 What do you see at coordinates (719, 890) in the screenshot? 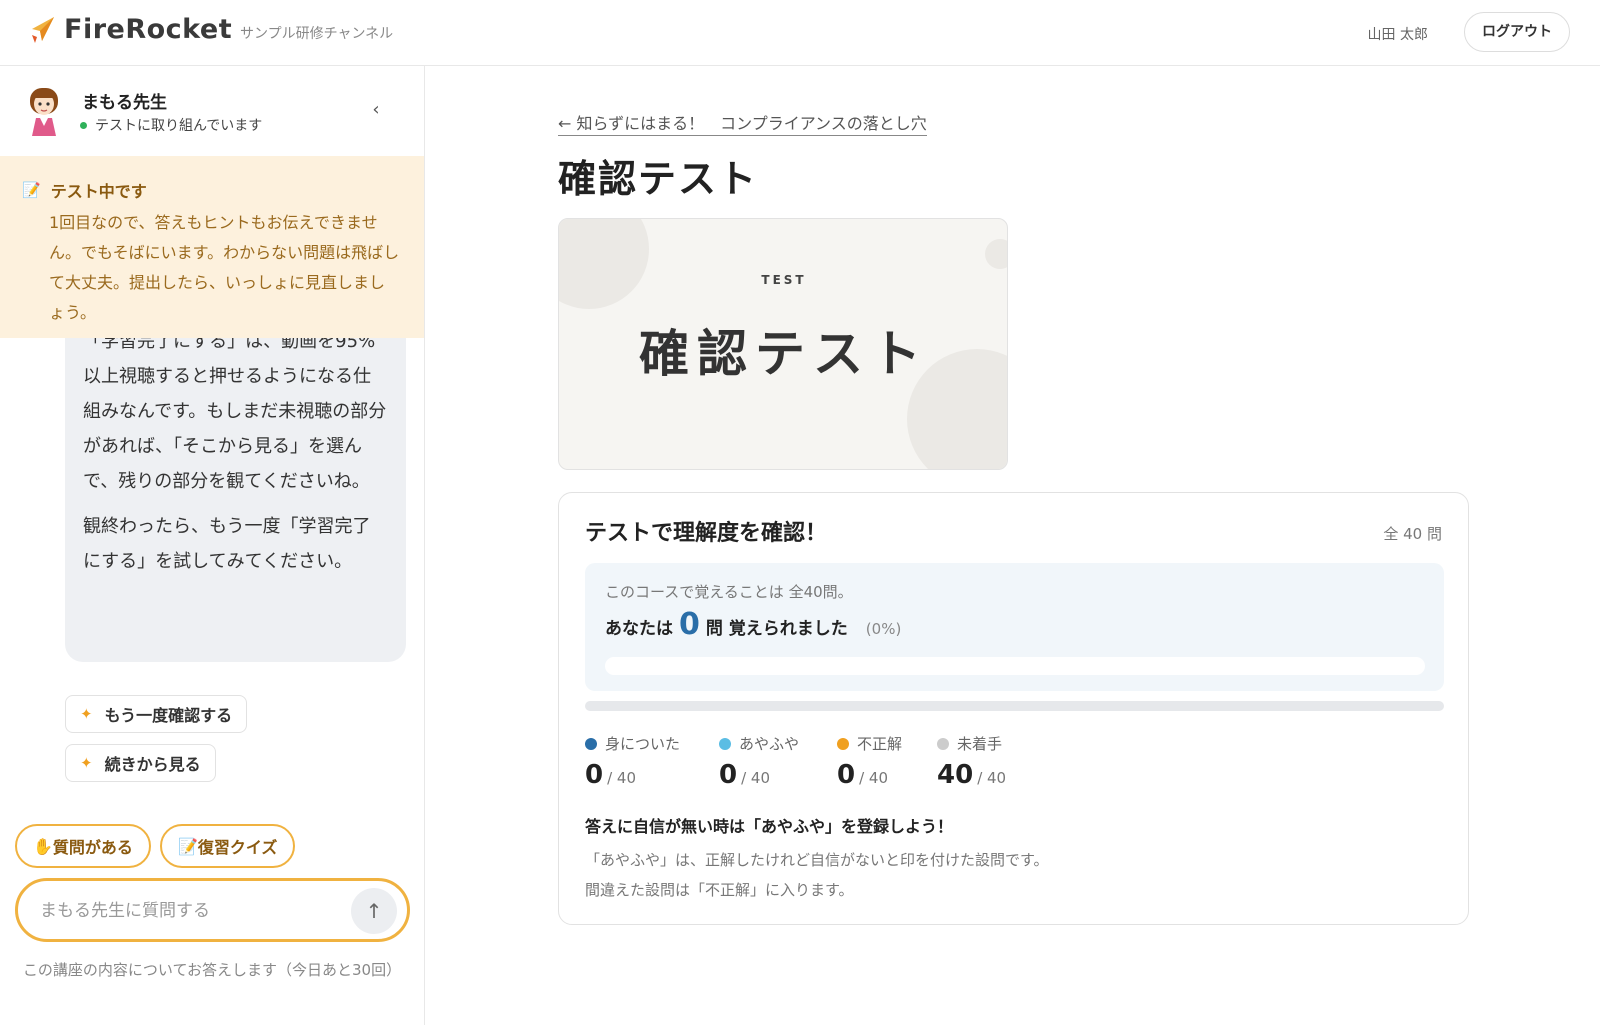
I see `tip-line: 間違えた設問は「不正解」に入ります。` at bounding box center [719, 890].